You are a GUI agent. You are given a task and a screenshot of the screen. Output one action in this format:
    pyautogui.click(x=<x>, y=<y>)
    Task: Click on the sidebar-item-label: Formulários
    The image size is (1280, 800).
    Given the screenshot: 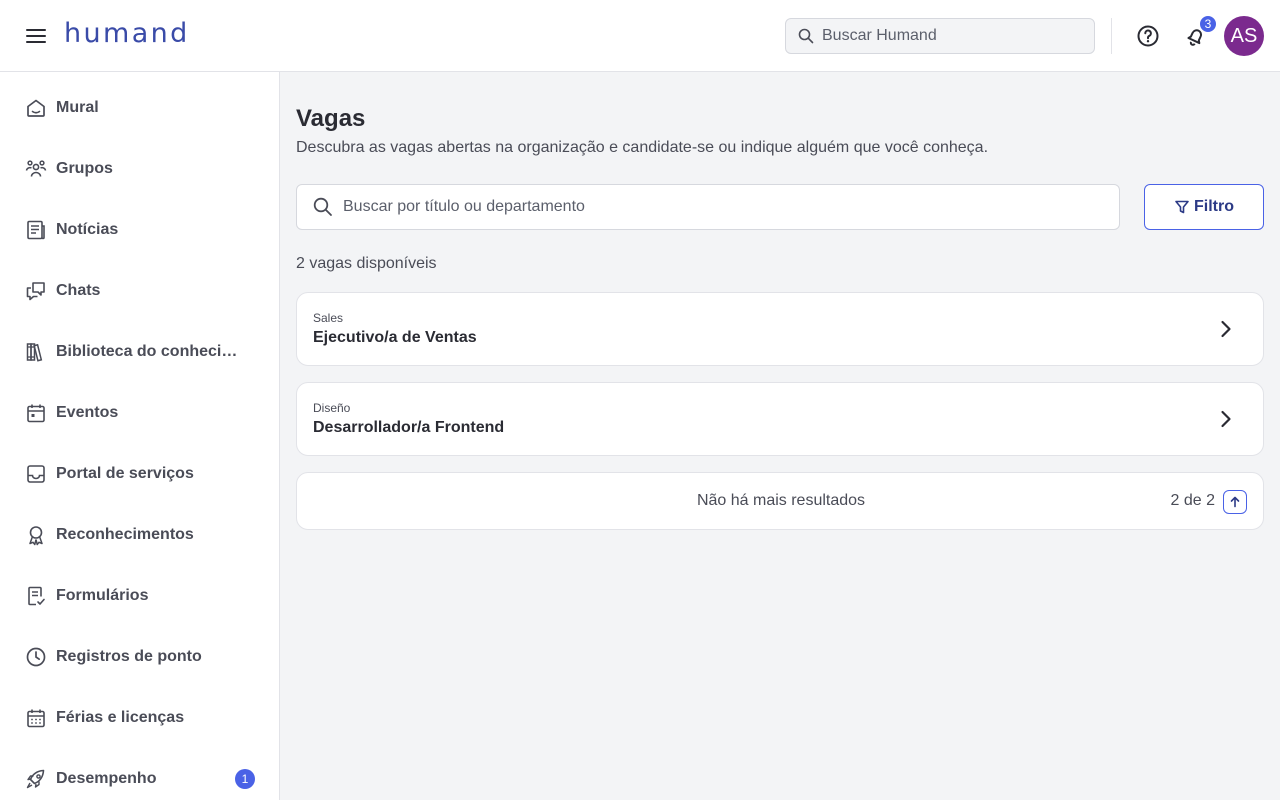 What is the action you would take?
    pyautogui.click(x=102, y=595)
    